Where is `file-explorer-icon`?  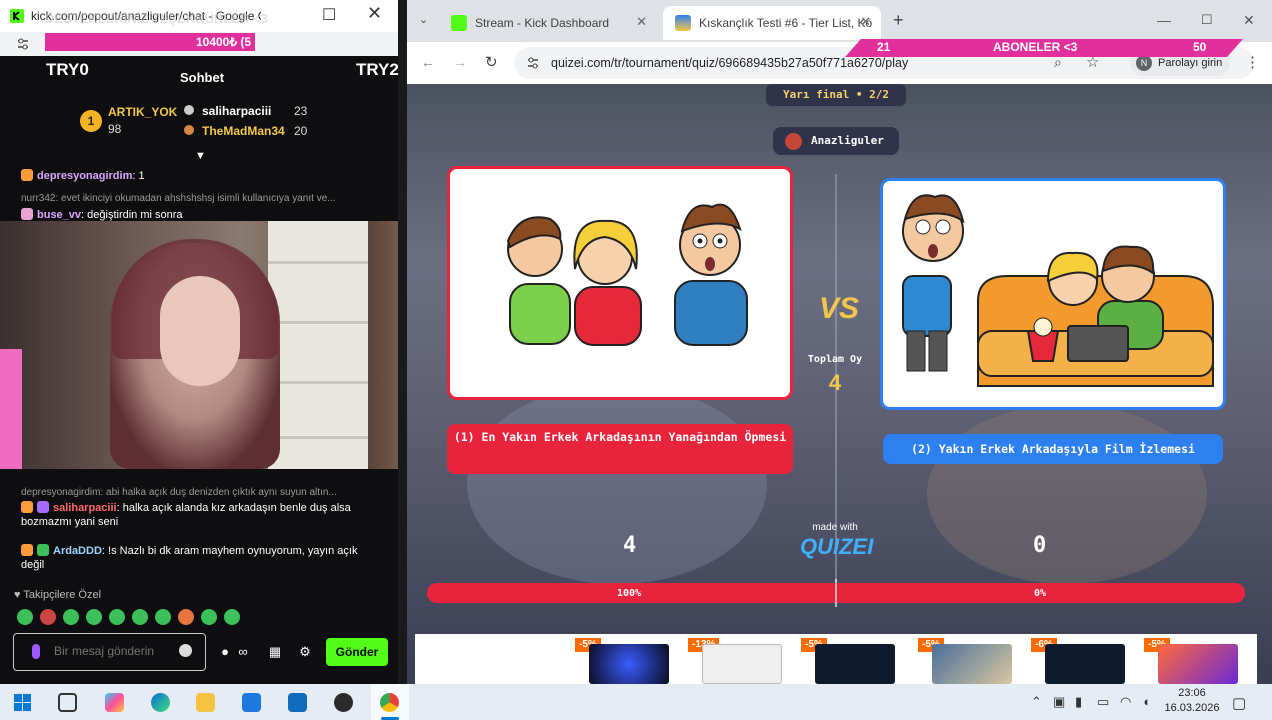
file-explorer-icon is located at coordinates (205, 702).